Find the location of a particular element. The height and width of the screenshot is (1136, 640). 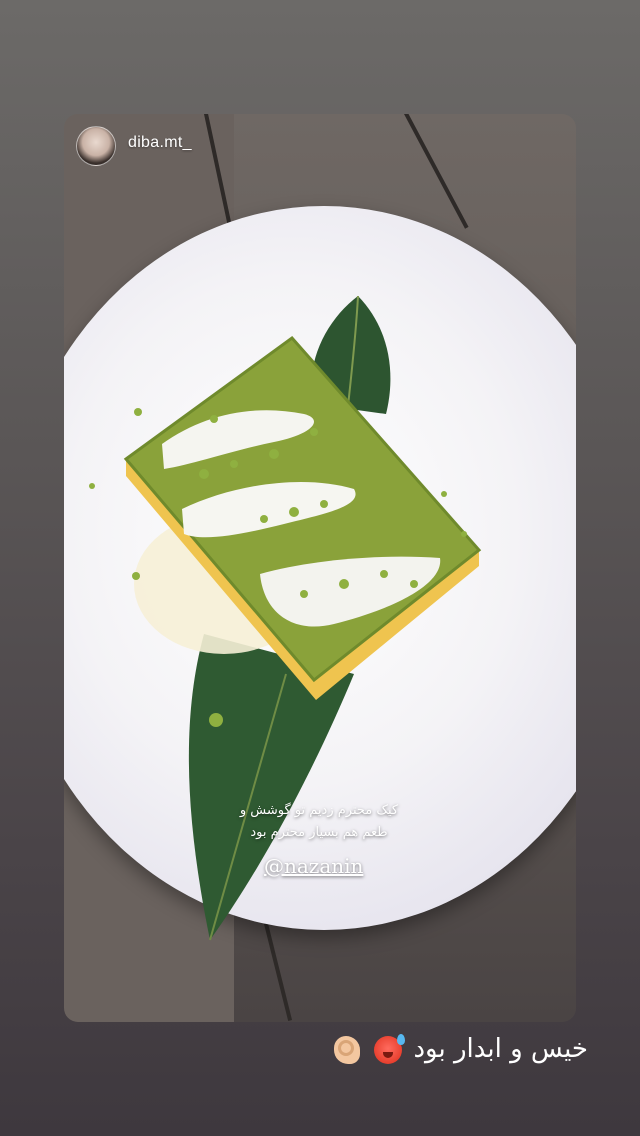

footer-caption: خیس و ابدار بود is located at coordinates (459, 1048).